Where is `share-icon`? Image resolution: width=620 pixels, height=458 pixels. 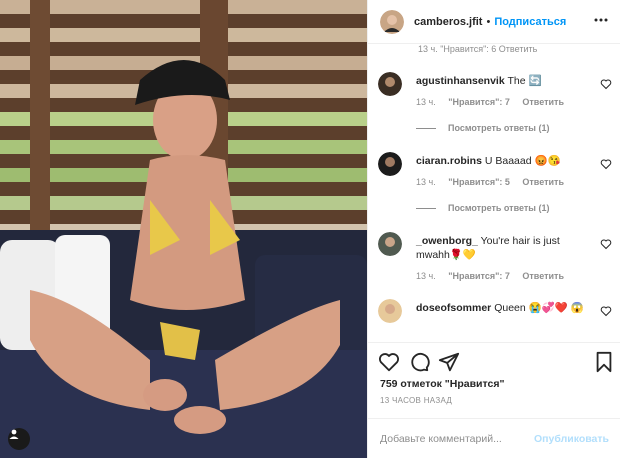
share-icon is located at coordinates (449, 362).